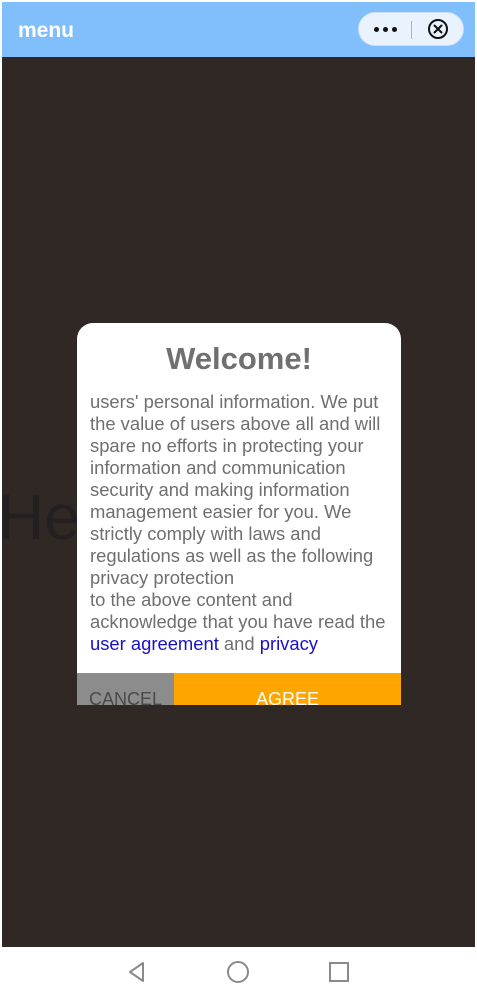  I want to click on recents-square-icon, so click(339, 972).